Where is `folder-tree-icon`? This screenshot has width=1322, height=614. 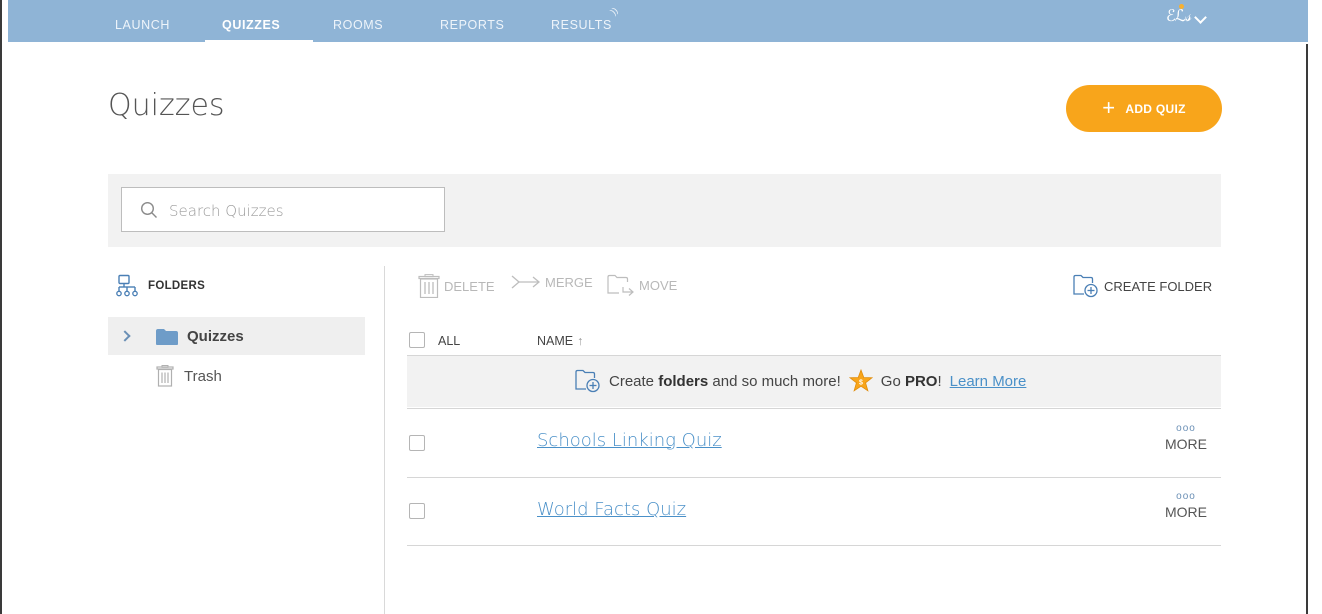 folder-tree-icon is located at coordinates (127, 285).